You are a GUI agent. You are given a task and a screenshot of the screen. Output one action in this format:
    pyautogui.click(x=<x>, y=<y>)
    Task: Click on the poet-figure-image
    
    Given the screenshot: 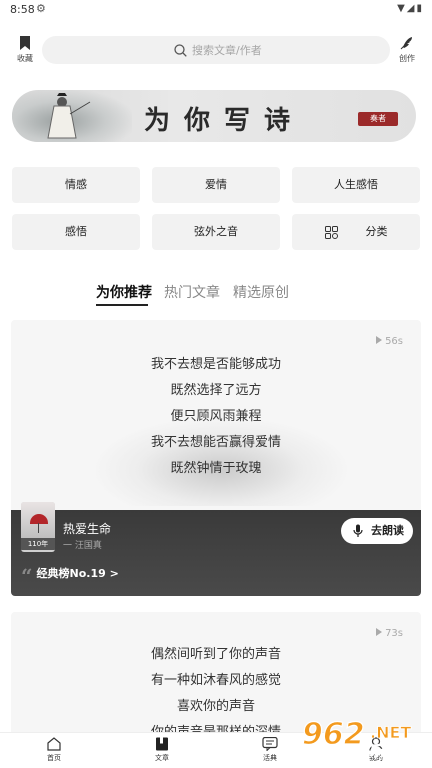 What is the action you would take?
    pyautogui.click(x=69, y=116)
    